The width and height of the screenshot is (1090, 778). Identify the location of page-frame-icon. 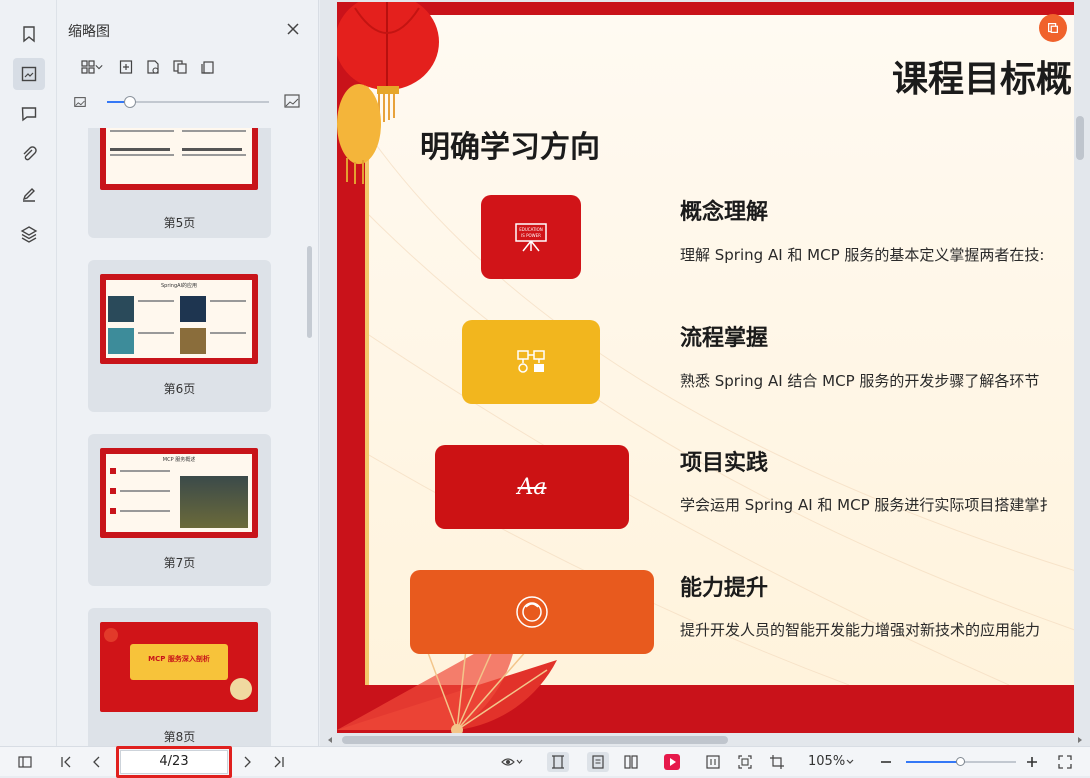
(713, 762).